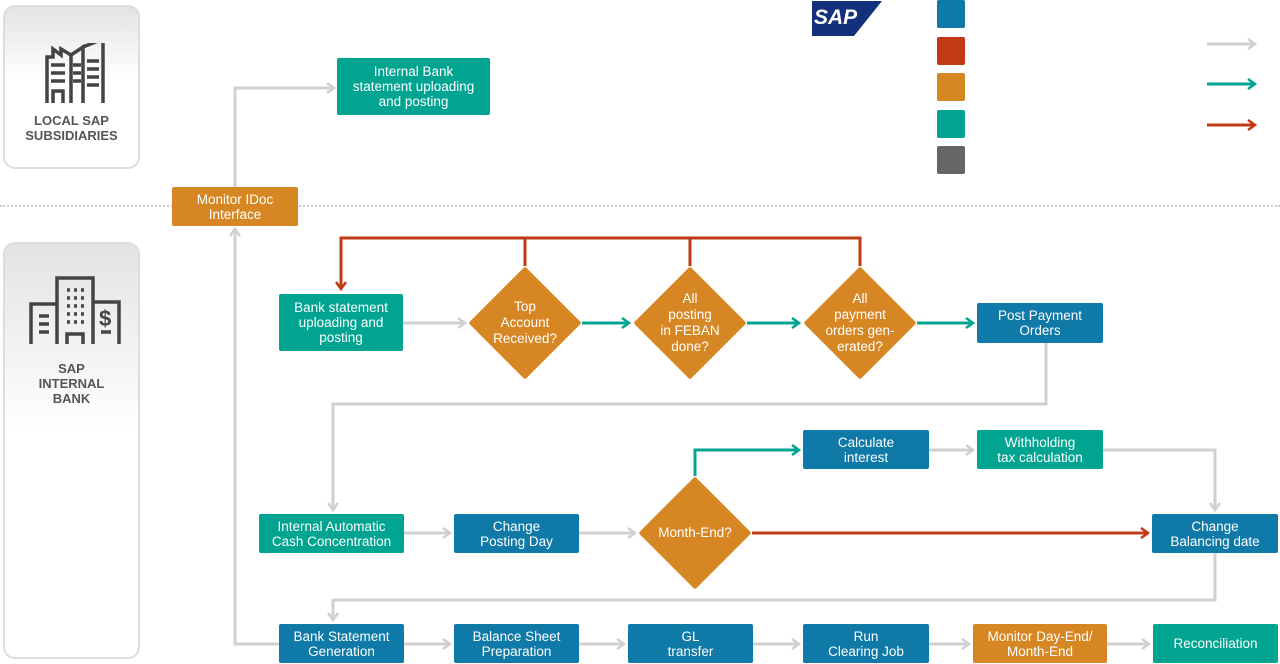 This screenshot has width=1280, height=664. I want to click on node-gl-transfer: GL transfer, so click(690, 643).